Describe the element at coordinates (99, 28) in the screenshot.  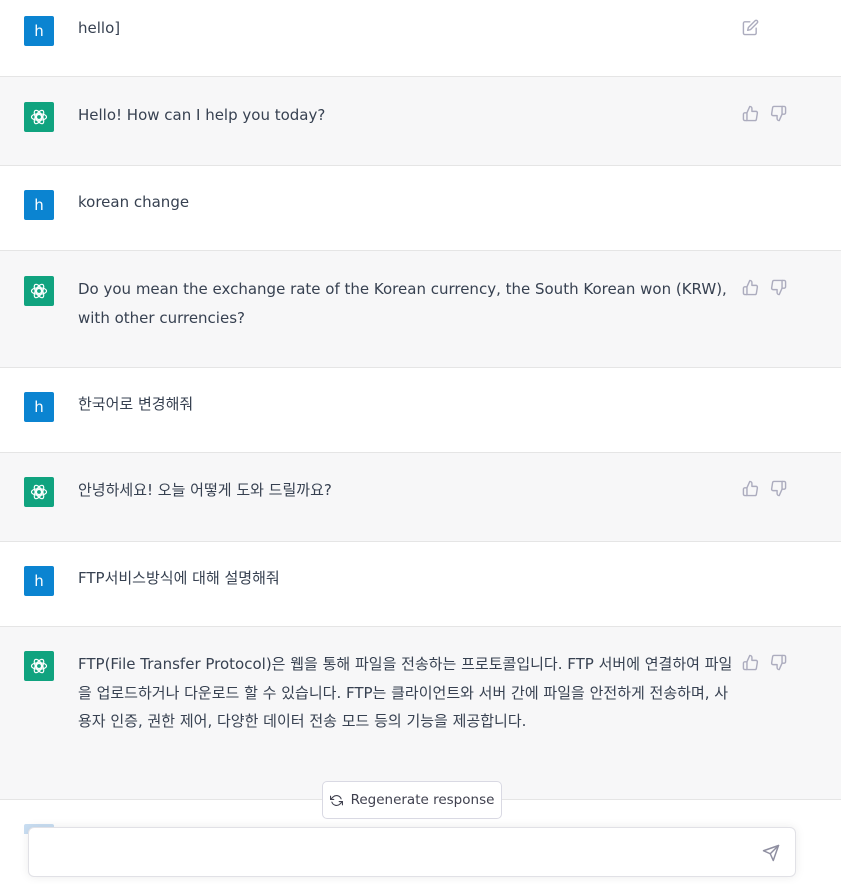
I see `message-text: hello]` at that location.